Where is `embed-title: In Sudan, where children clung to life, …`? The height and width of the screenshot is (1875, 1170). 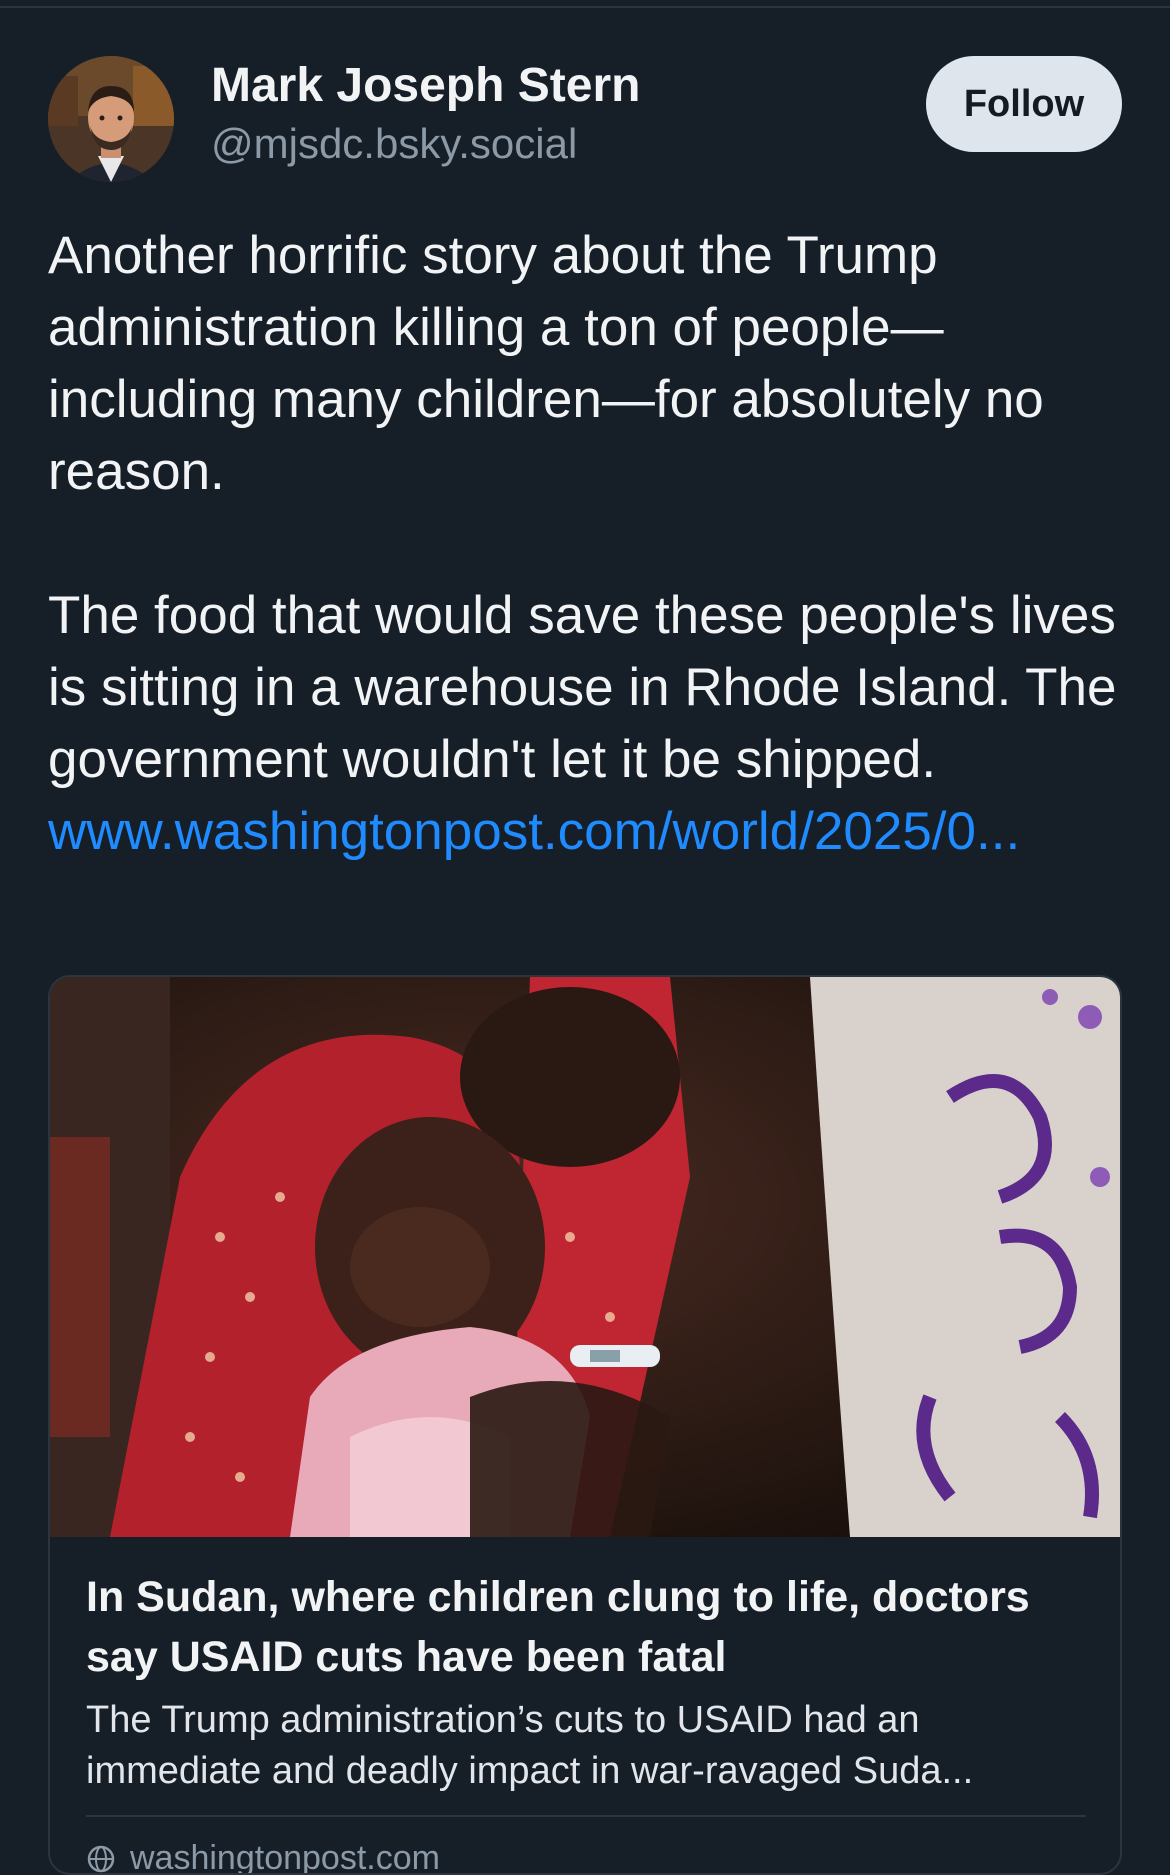
embed-title: In Sudan, where children clung to life, … is located at coordinates (586, 1627).